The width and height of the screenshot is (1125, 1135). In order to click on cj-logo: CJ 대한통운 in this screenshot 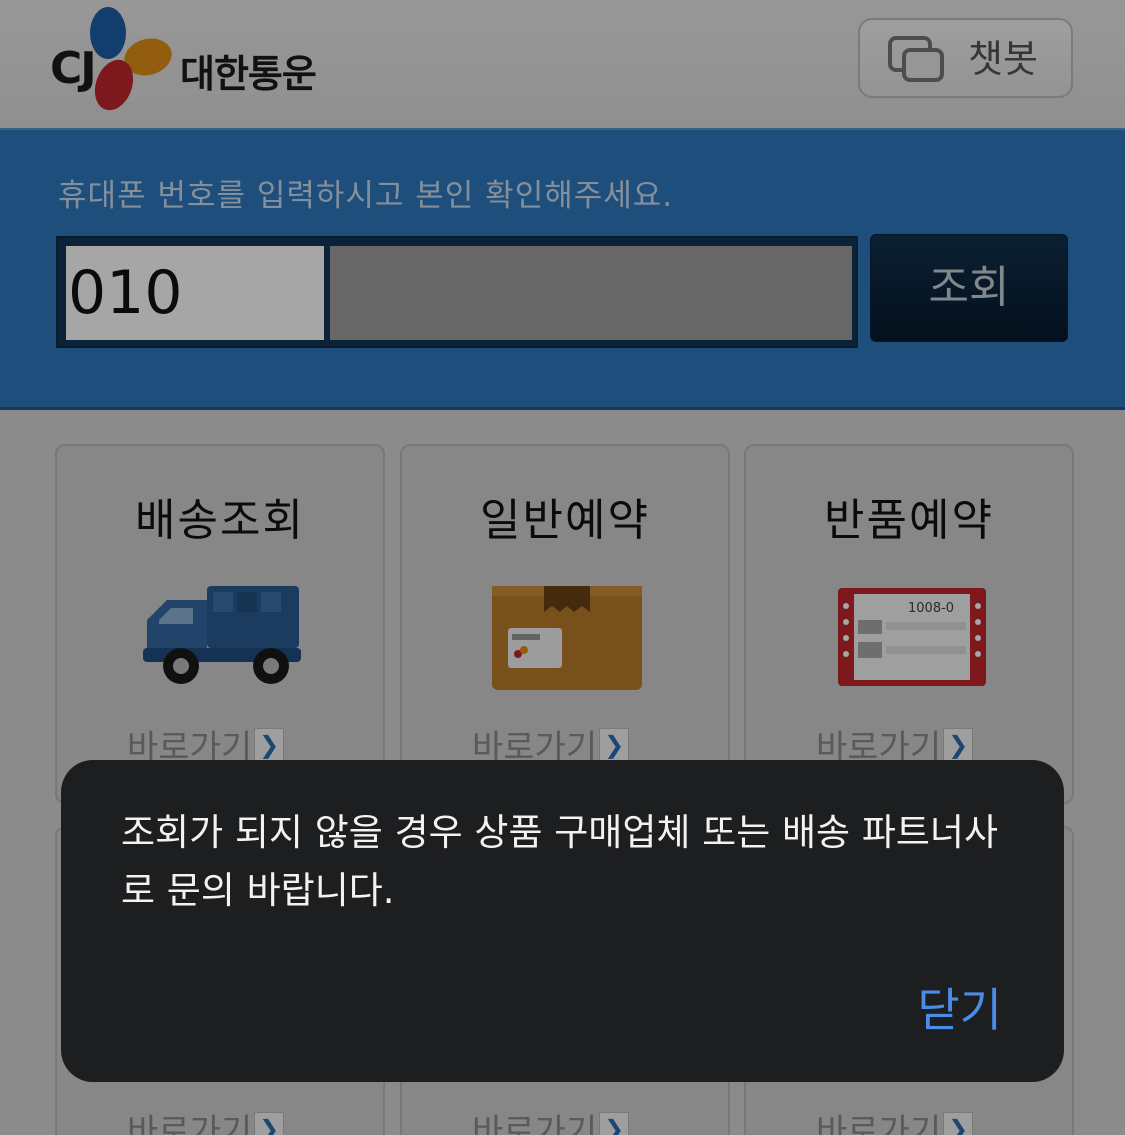, I will do `click(185, 60)`.